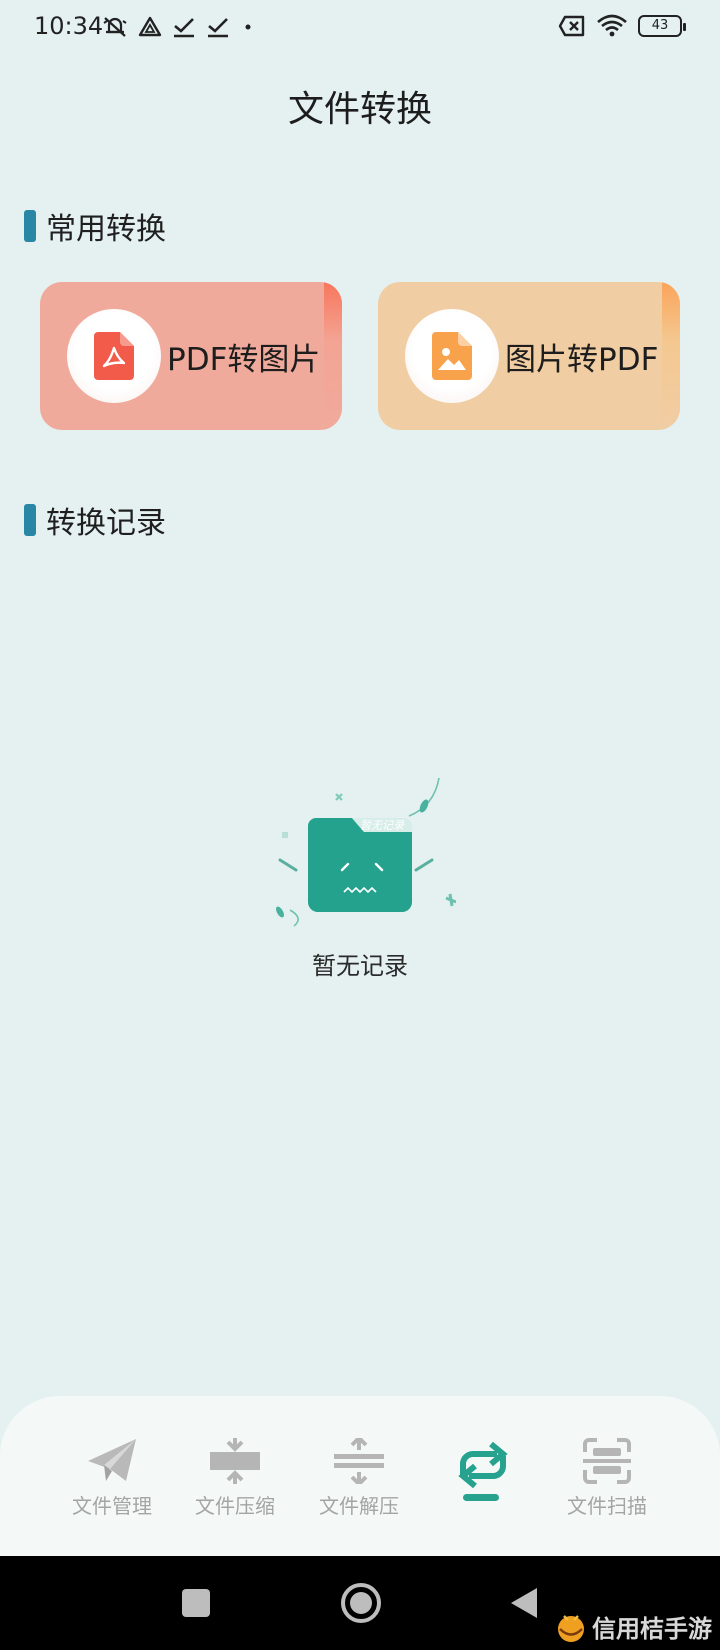 Image resolution: width=720 pixels, height=1650 pixels. I want to click on pdf-to-image-label: PDF转图片, so click(244, 359).